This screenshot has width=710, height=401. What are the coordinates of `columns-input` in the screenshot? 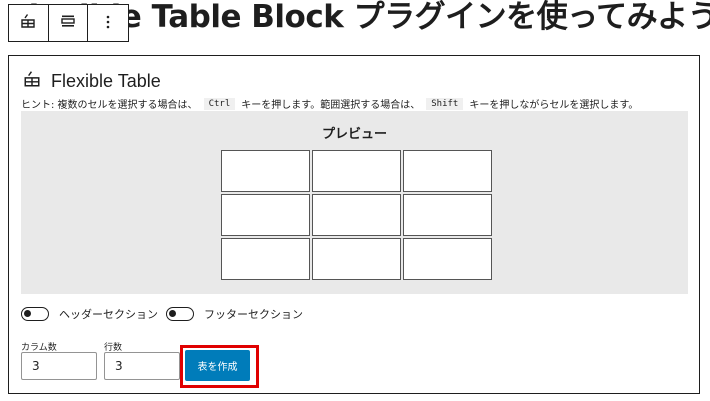 It's located at (59, 366).